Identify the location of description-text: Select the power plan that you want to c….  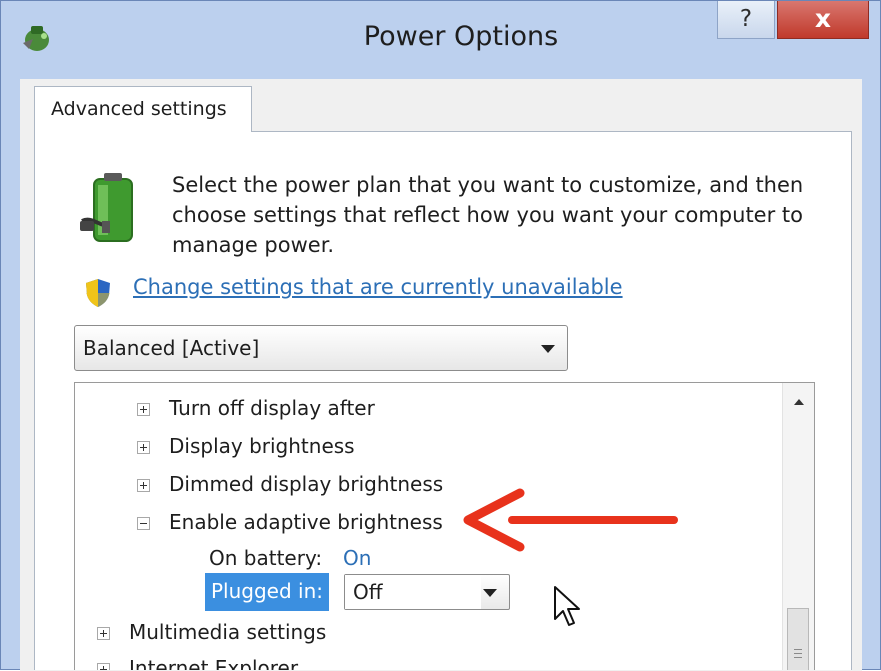
(488, 215).